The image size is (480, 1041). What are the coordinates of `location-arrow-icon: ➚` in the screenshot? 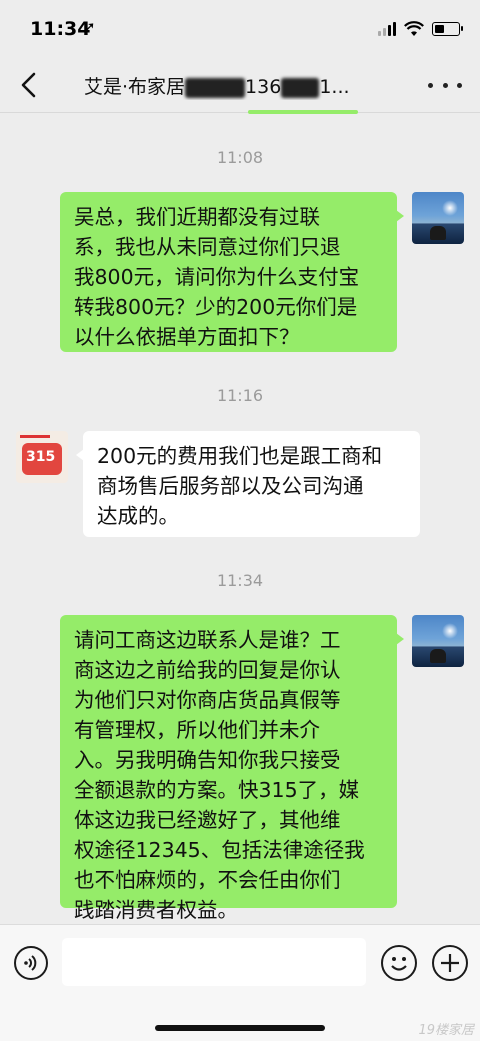 It's located at (89, 27).